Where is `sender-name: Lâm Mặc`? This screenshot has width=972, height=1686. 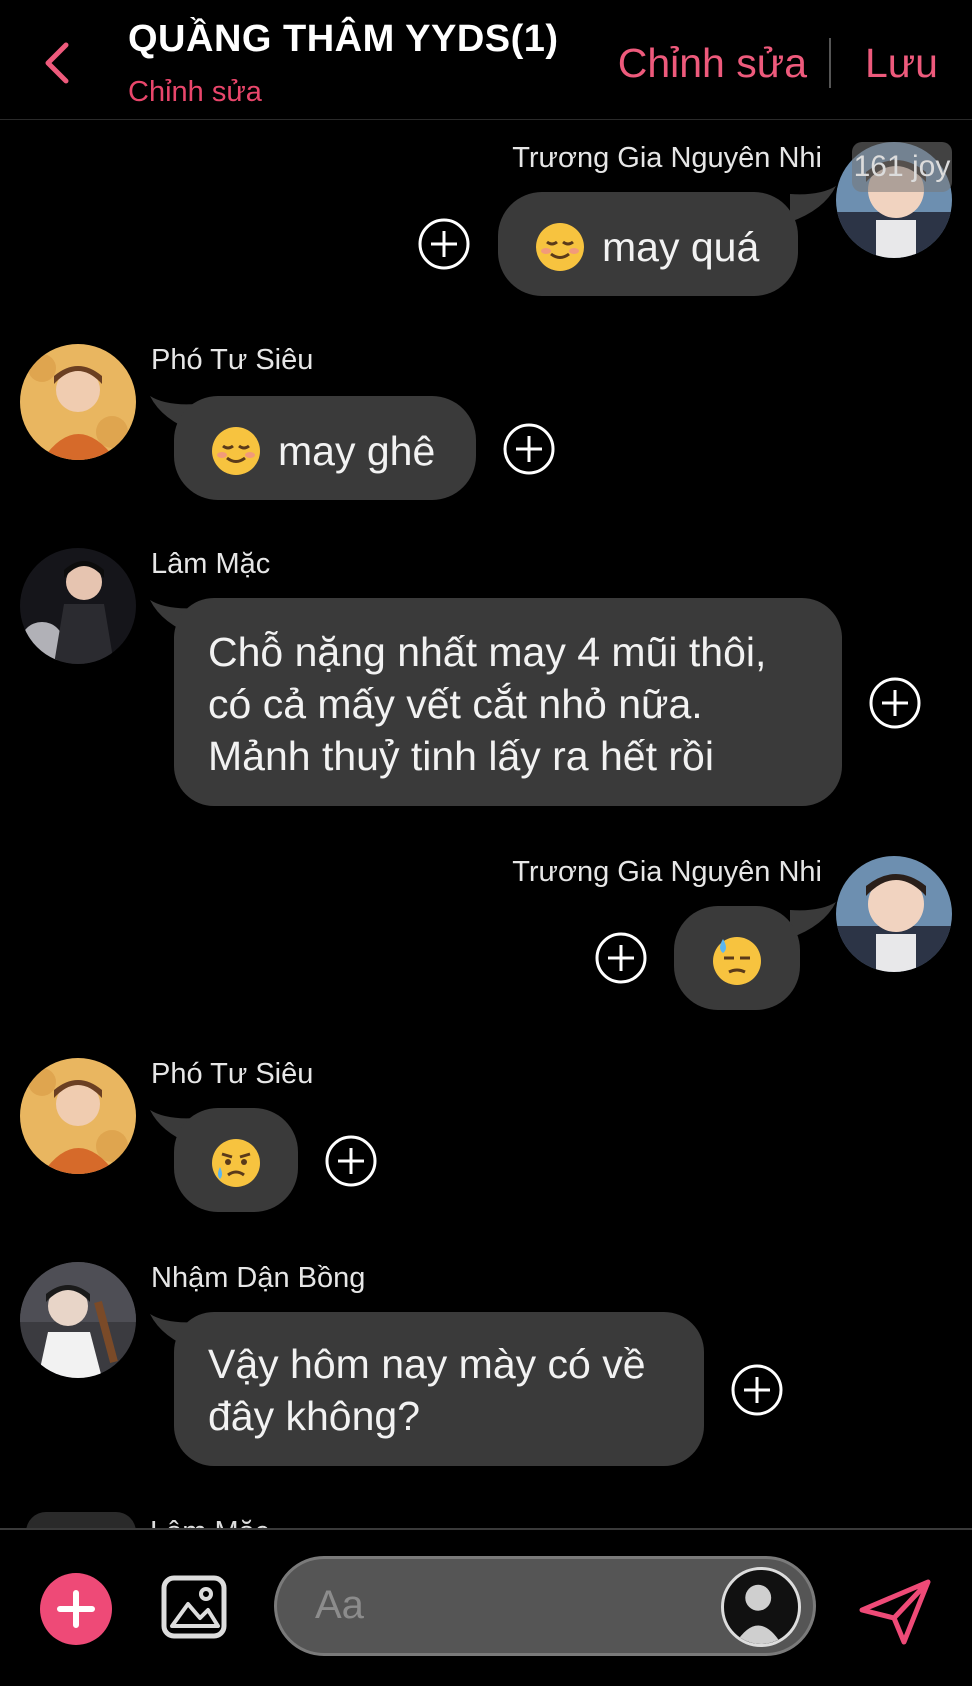 sender-name: Lâm Mặc is located at coordinates (211, 564).